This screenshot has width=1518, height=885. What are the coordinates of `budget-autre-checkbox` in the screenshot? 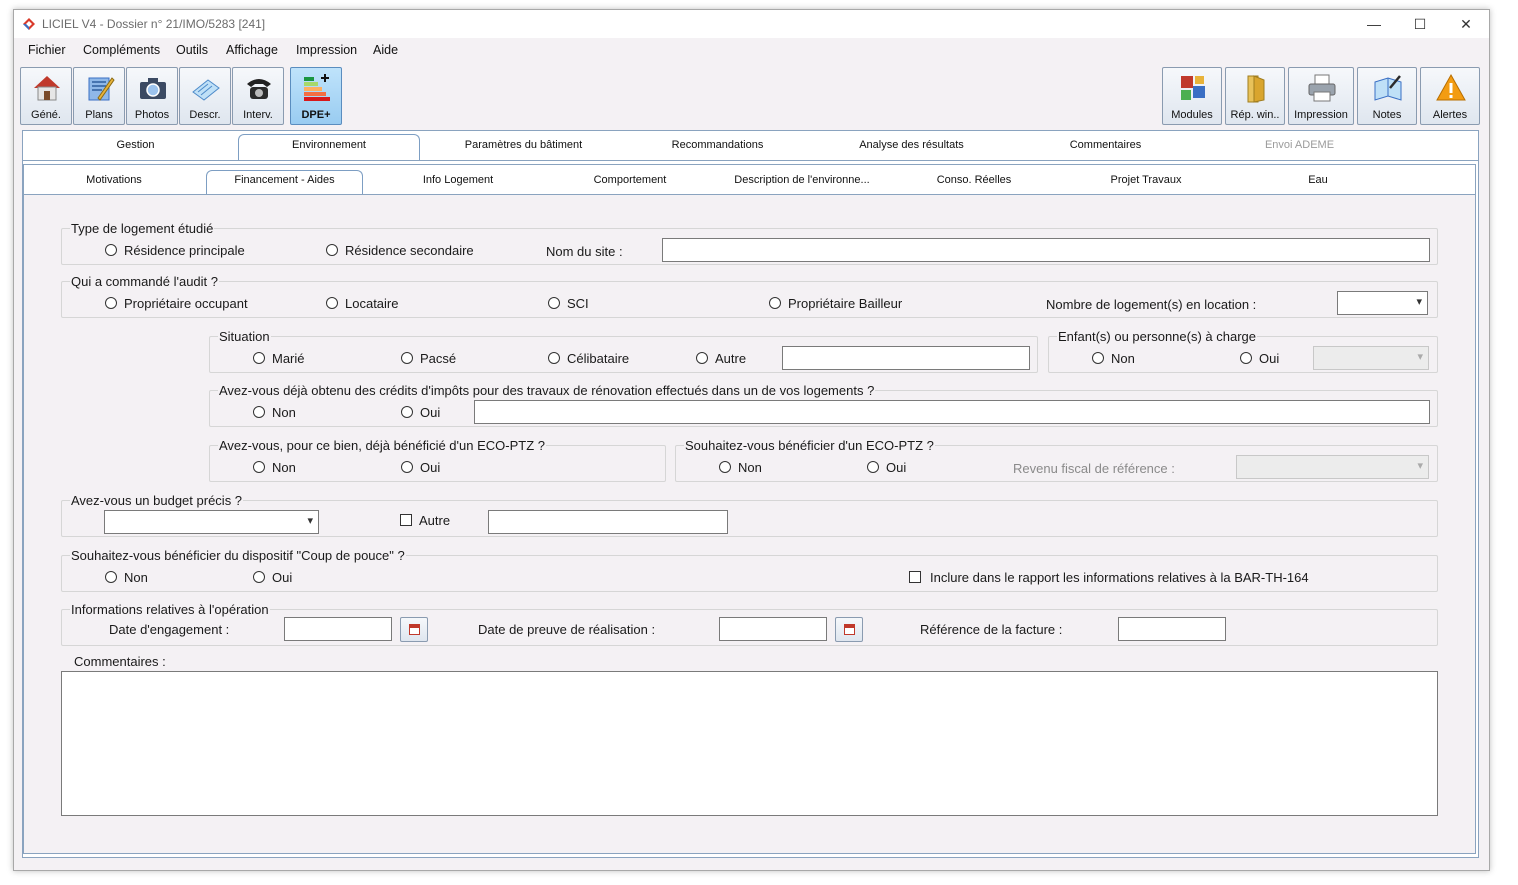 It's located at (406, 520).